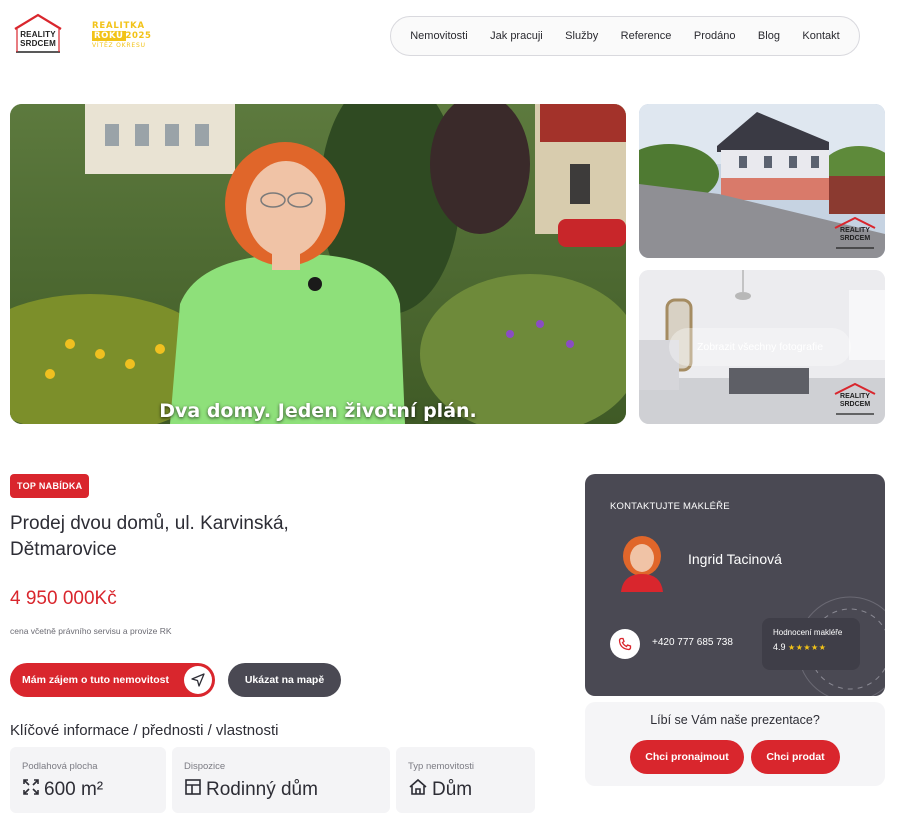 The width and height of the screenshot is (902, 823). What do you see at coordinates (735, 559) in the screenshot?
I see `agent-name: Ingrid Tacinová` at bounding box center [735, 559].